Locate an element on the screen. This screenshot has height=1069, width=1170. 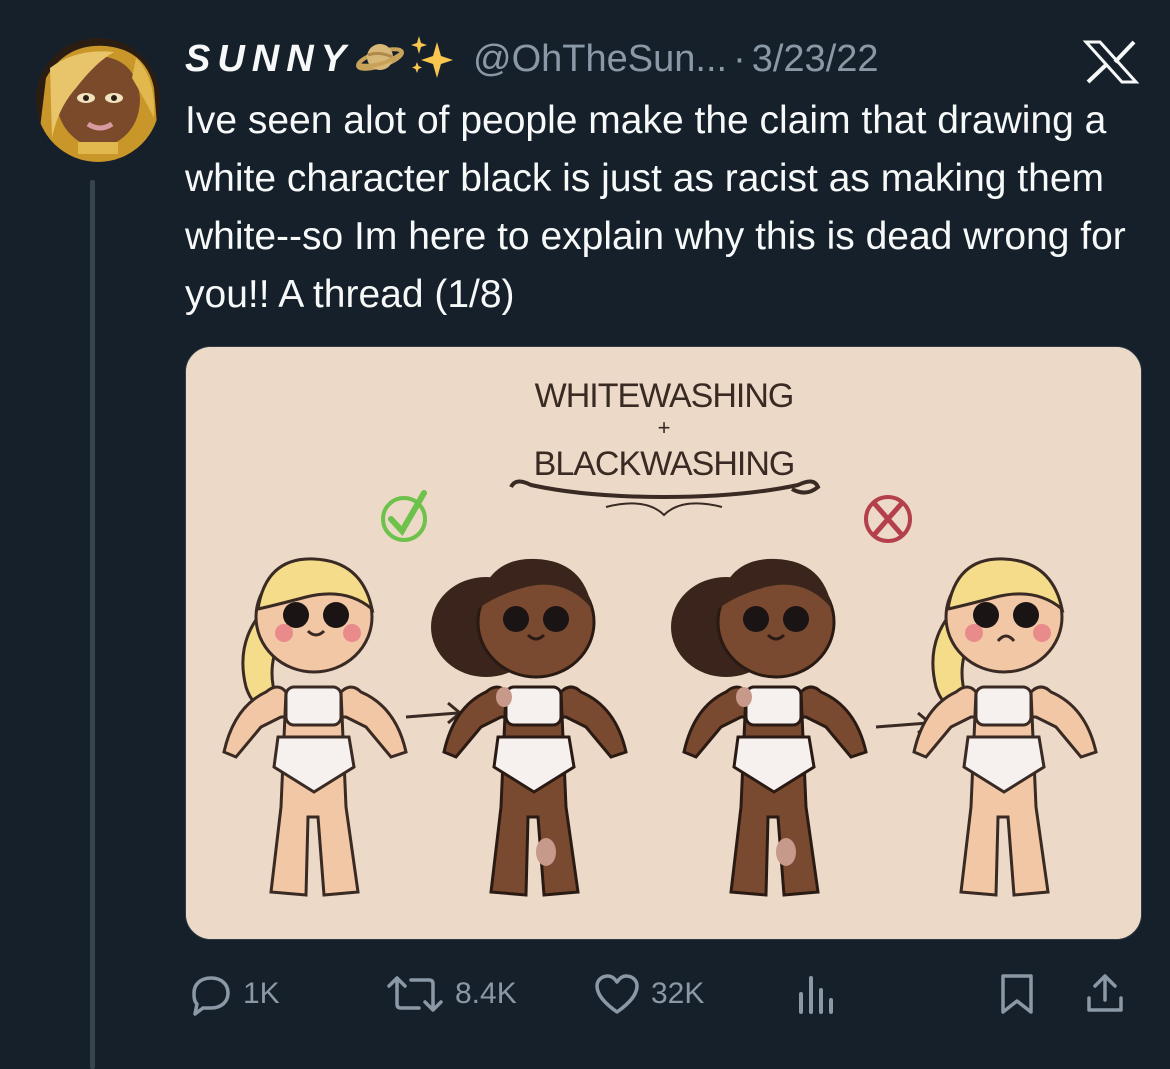
media-title-plus: + is located at coordinates (664, 427).